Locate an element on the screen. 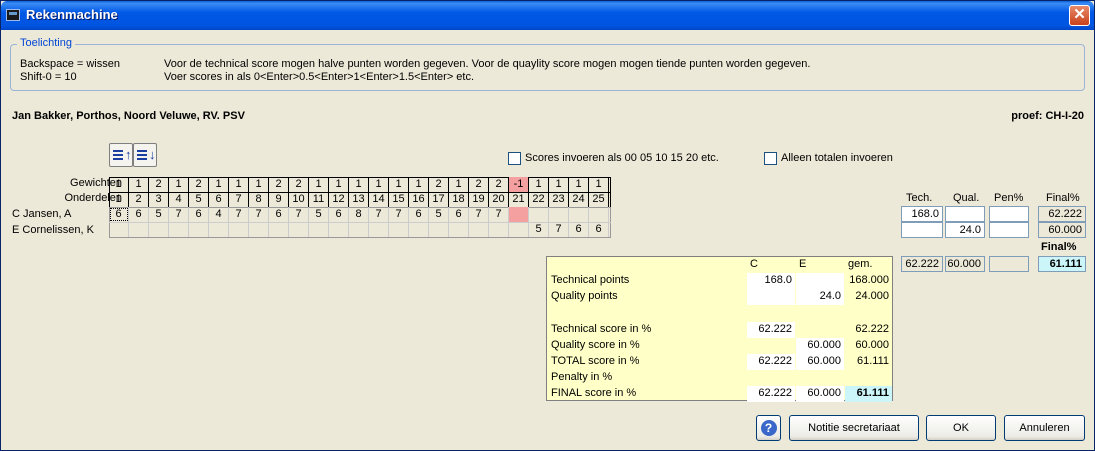 Image resolution: width=1095 pixels, height=451 pixels. scores-format-checkbox is located at coordinates (514, 158).